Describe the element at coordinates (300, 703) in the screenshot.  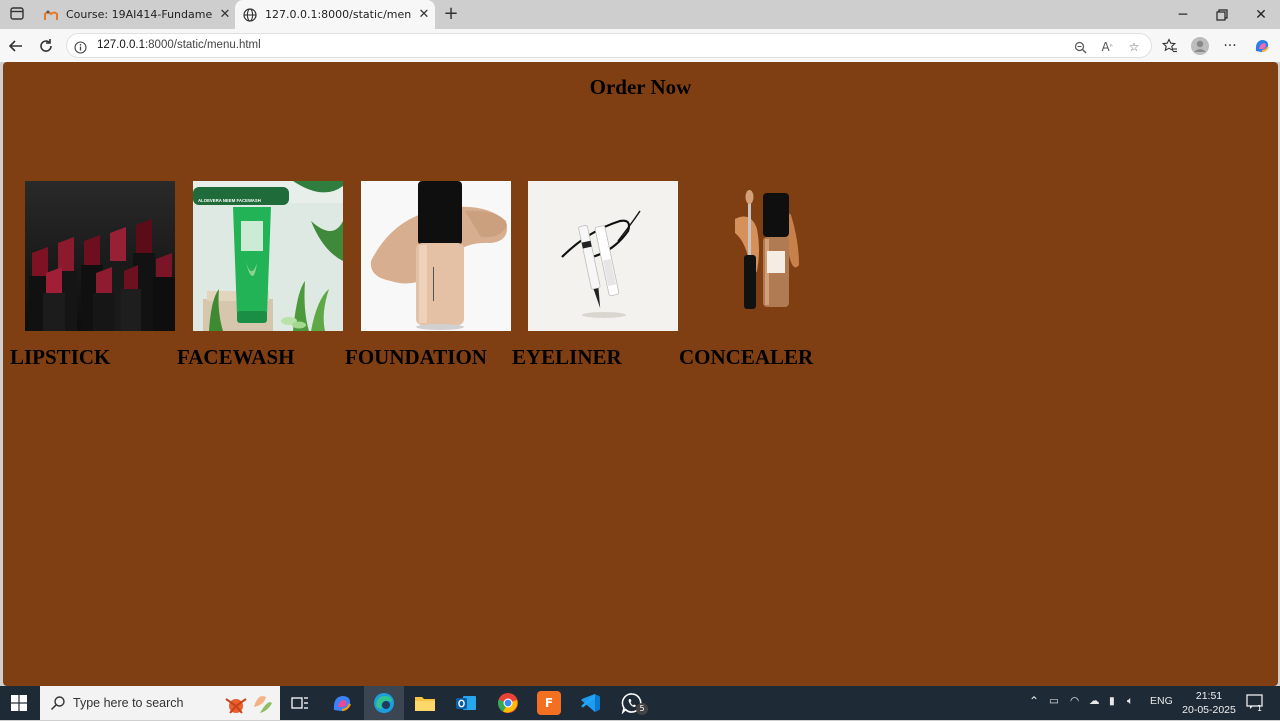
I see `task-view-icon` at that location.